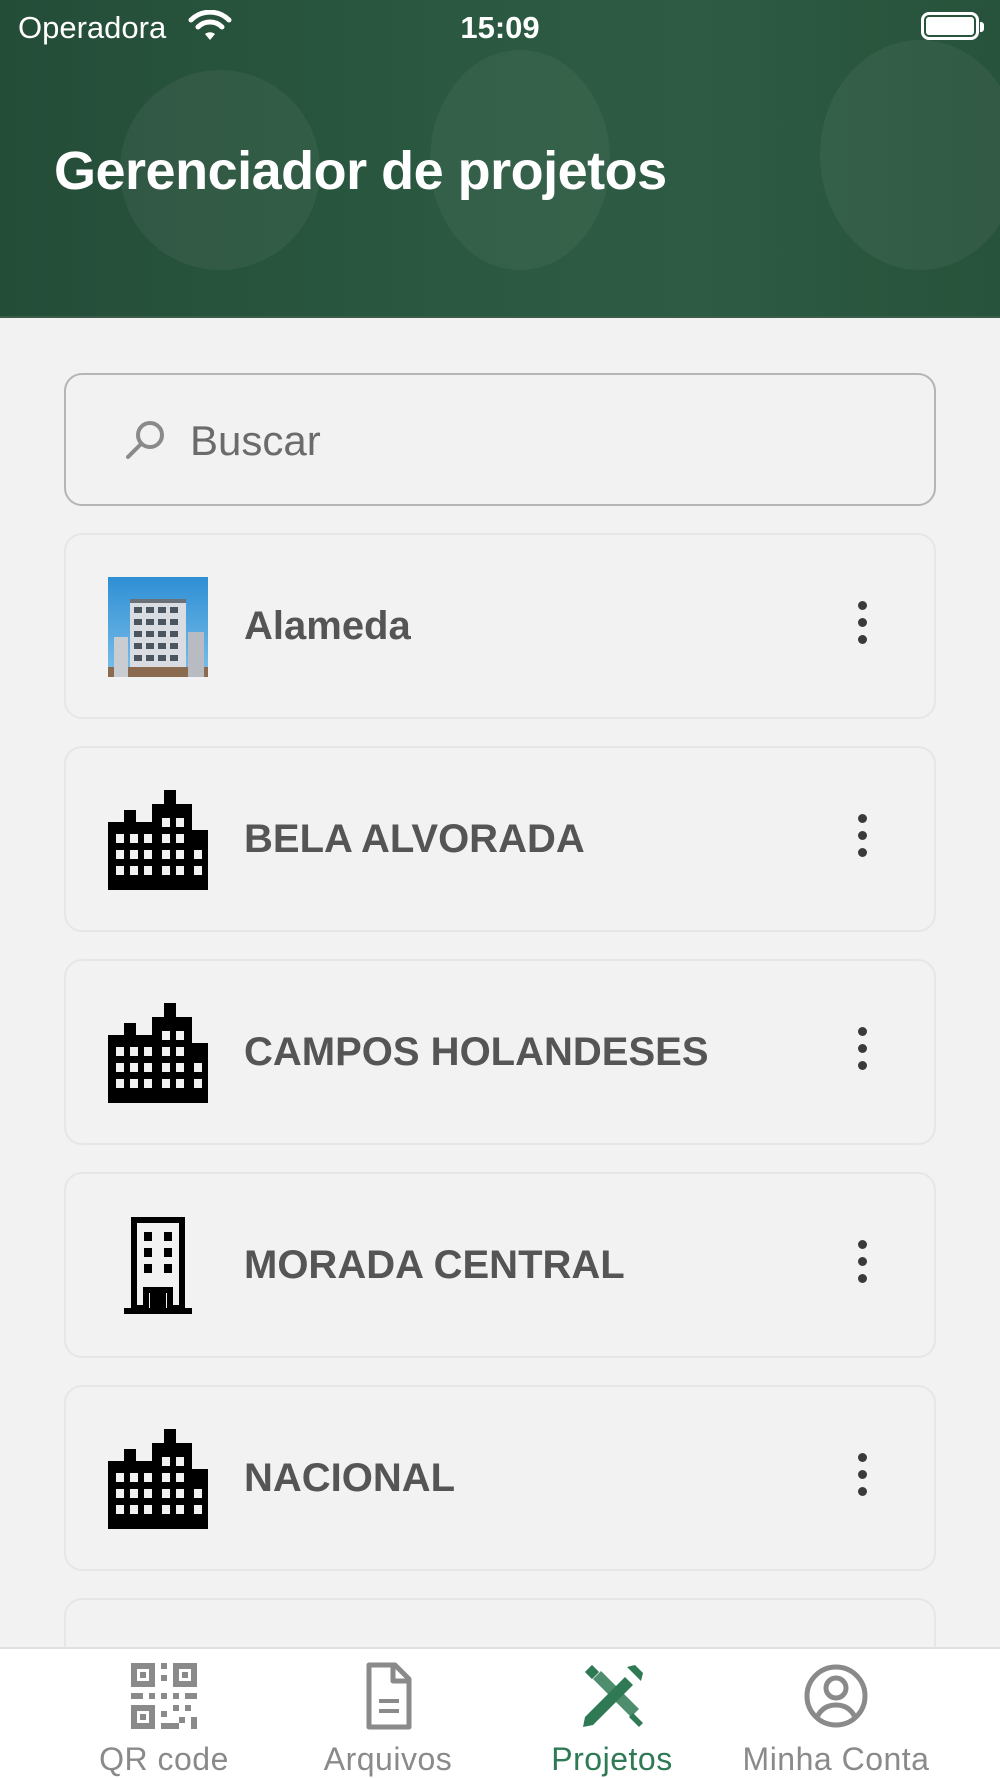 The width and height of the screenshot is (1000, 1778). I want to click on status-time: 15:09, so click(500, 27).